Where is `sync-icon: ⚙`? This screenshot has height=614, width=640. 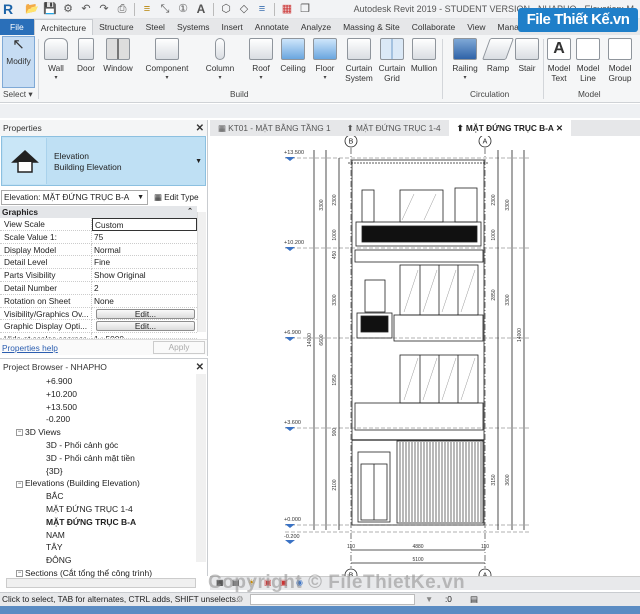
sync-icon: ⚙ is located at coordinates (68, 9).